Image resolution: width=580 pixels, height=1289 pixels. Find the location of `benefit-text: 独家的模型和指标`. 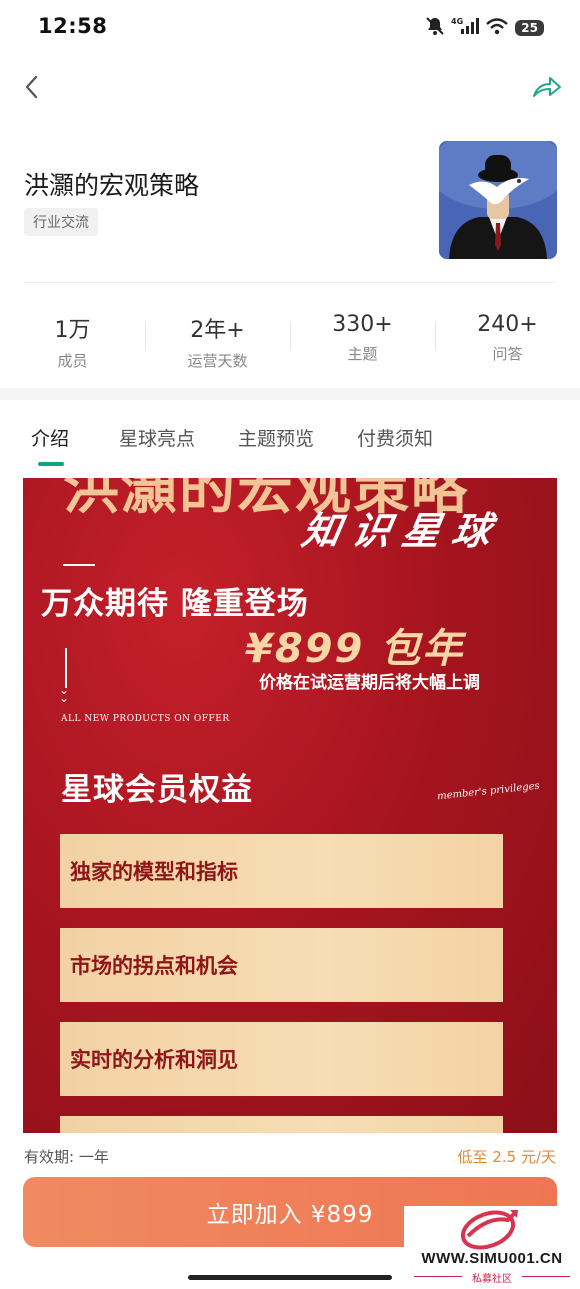

benefit-text: 独家的模型和指标 is located at coordinates (154, 871).